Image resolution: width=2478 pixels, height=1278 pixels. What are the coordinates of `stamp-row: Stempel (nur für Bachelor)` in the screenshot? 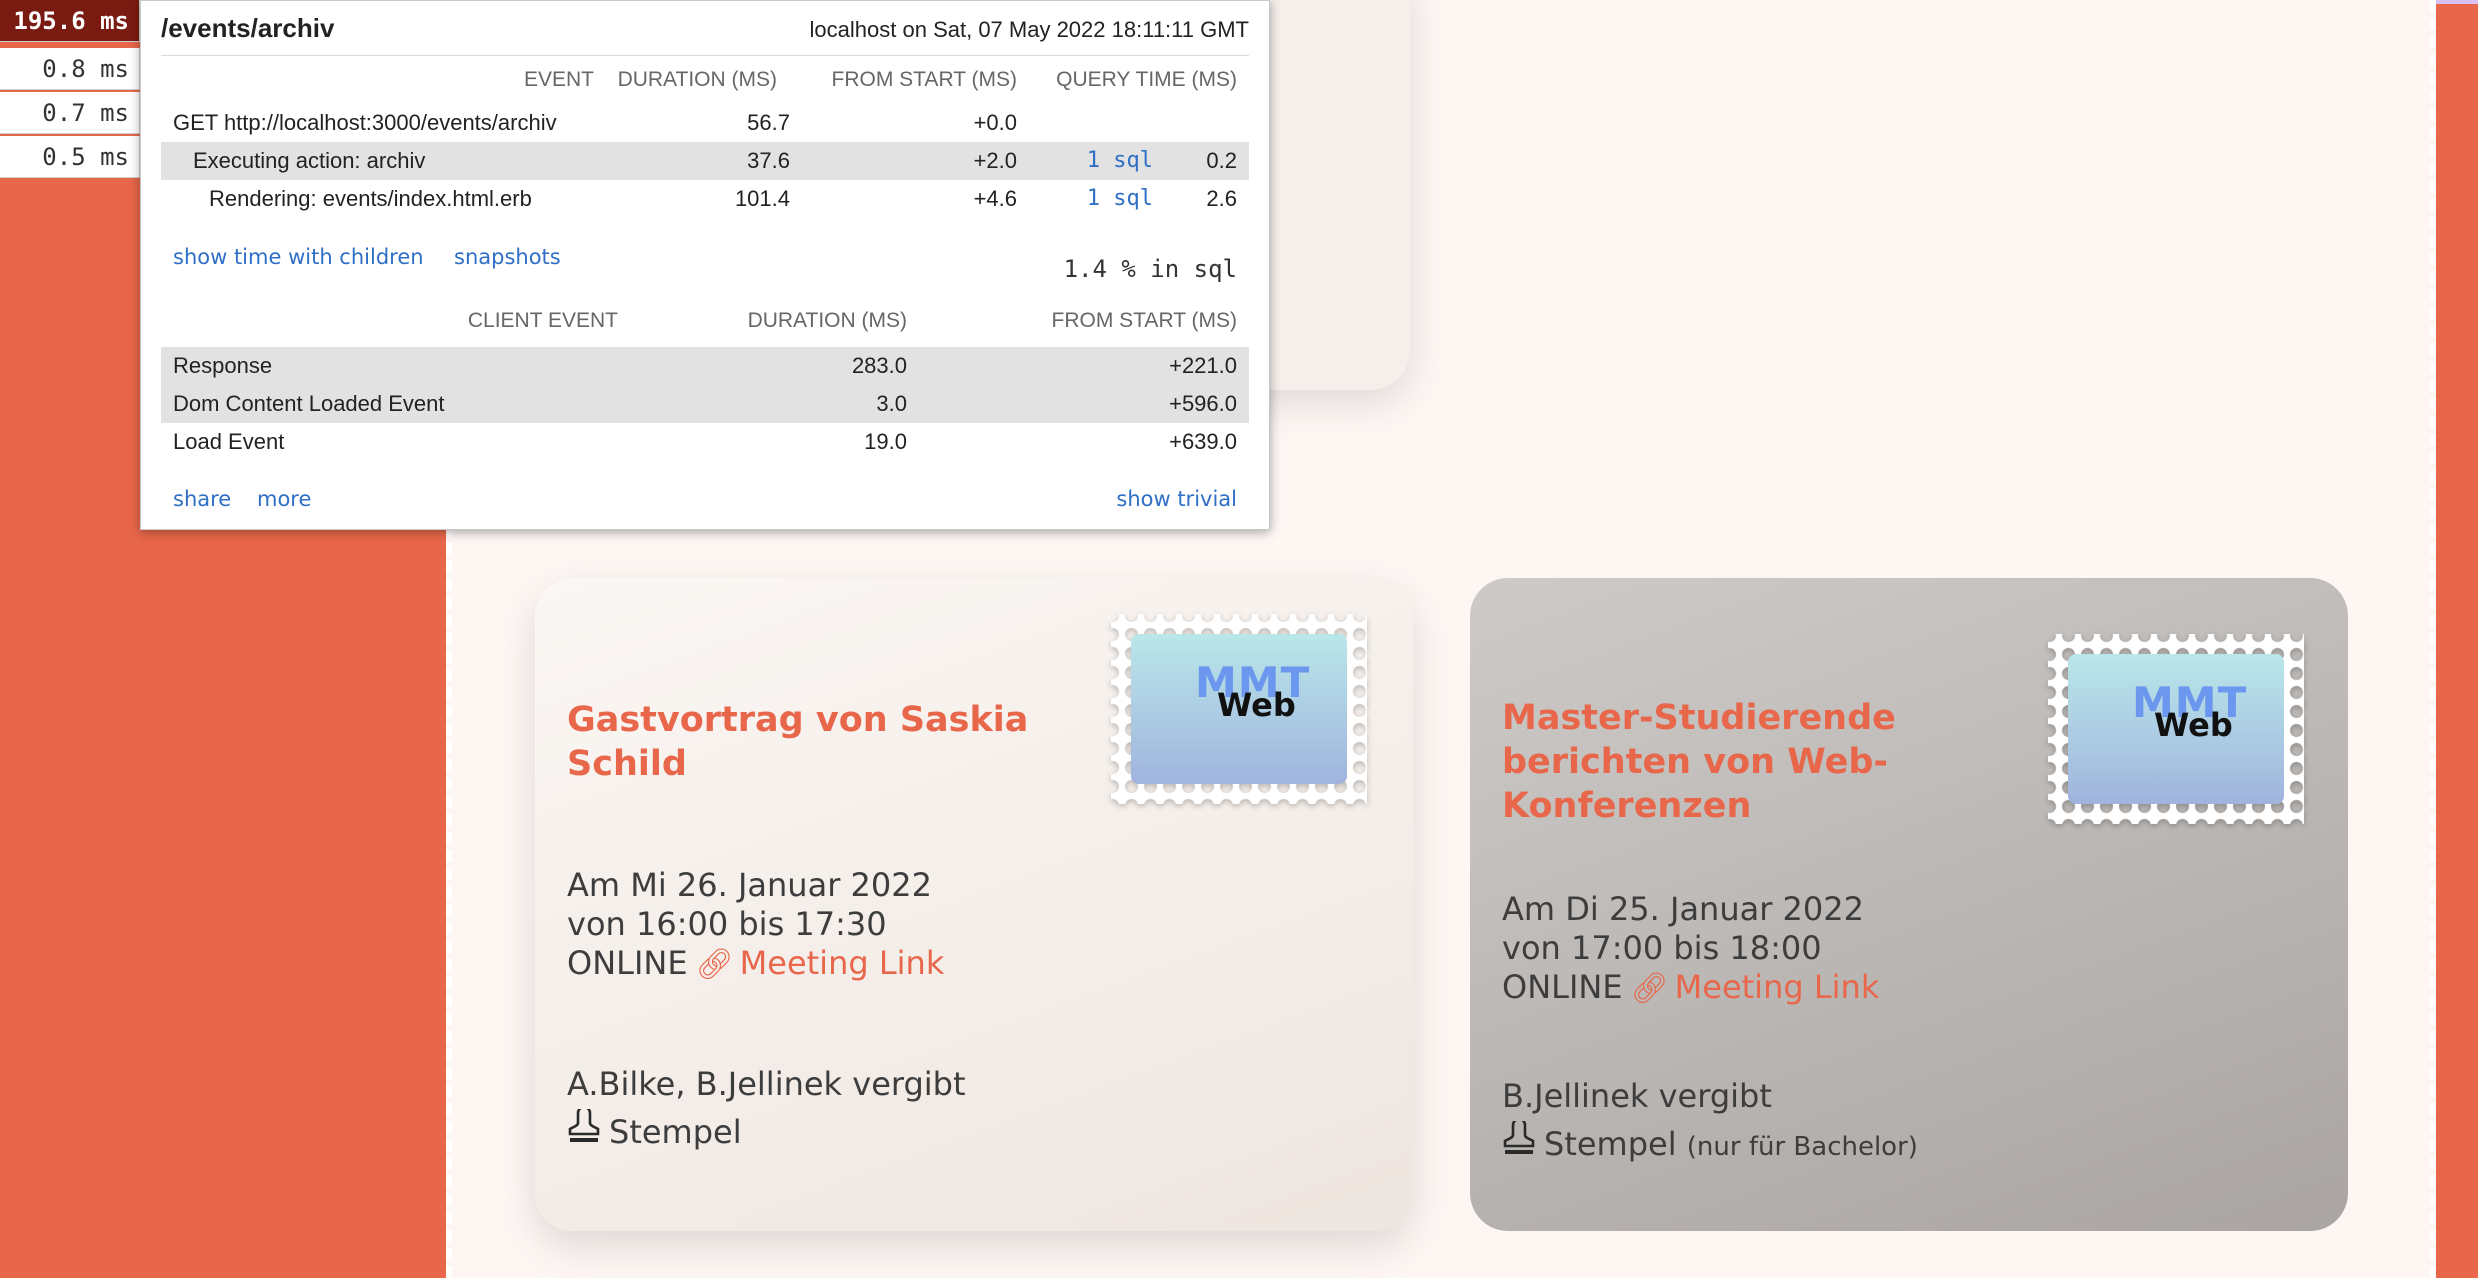 It's located at (1710, 1145).